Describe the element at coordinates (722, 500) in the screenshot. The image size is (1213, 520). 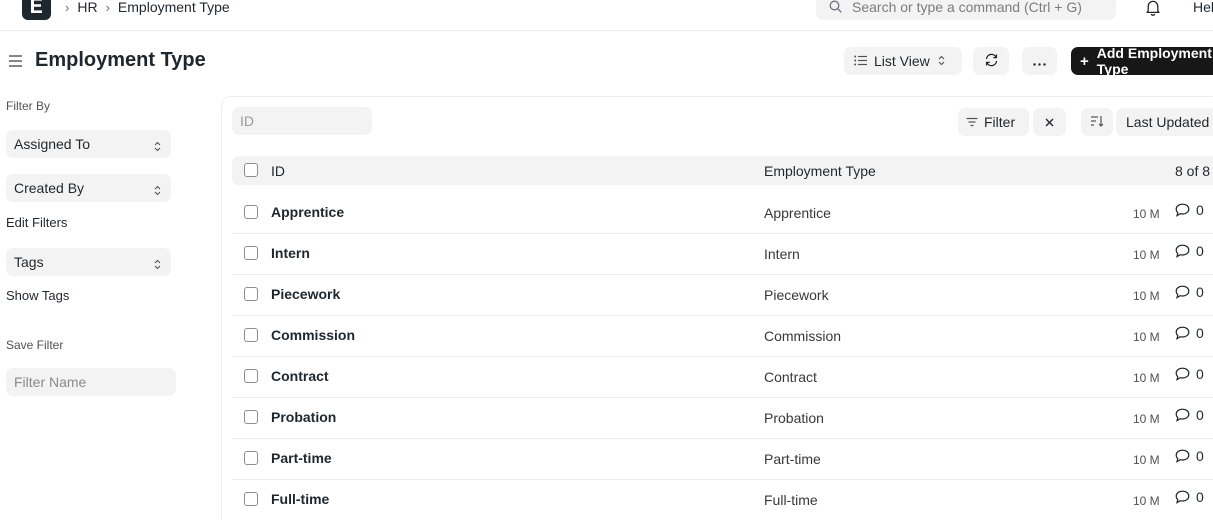
I see `list-row: Full-time Full-time 10 M 0` at that location.